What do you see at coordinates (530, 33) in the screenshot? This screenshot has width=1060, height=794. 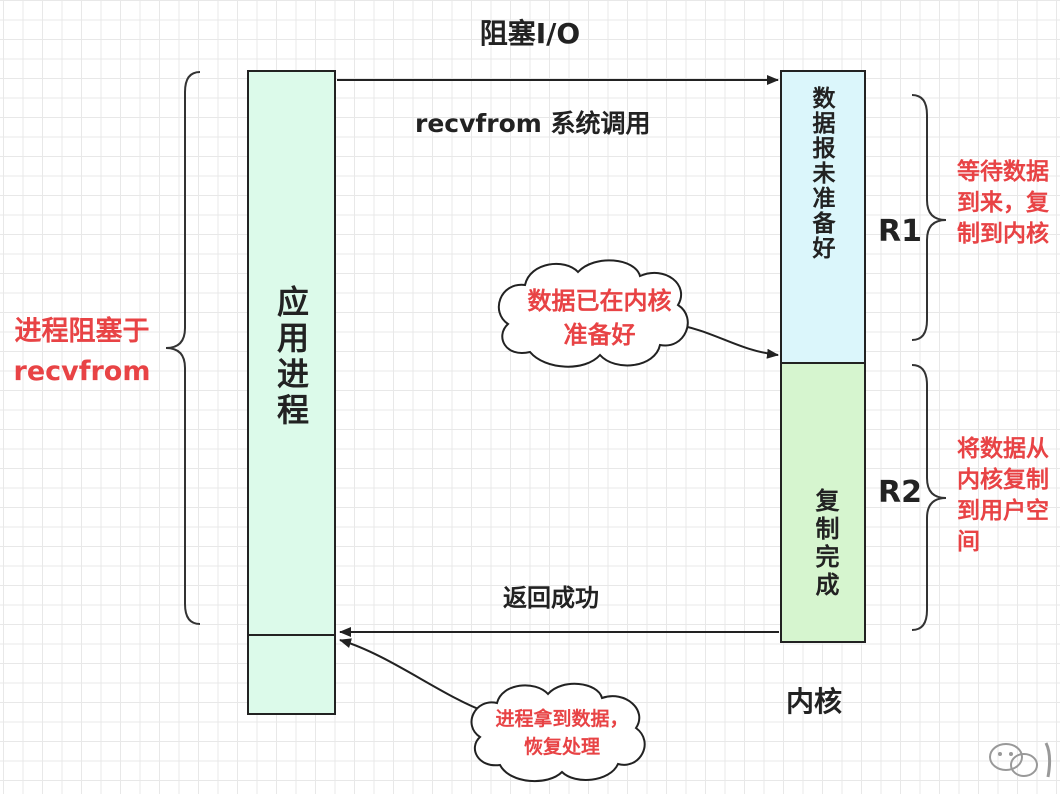 I see `diagram-title: 阻塞I/O` at bounding box center [530, 33].